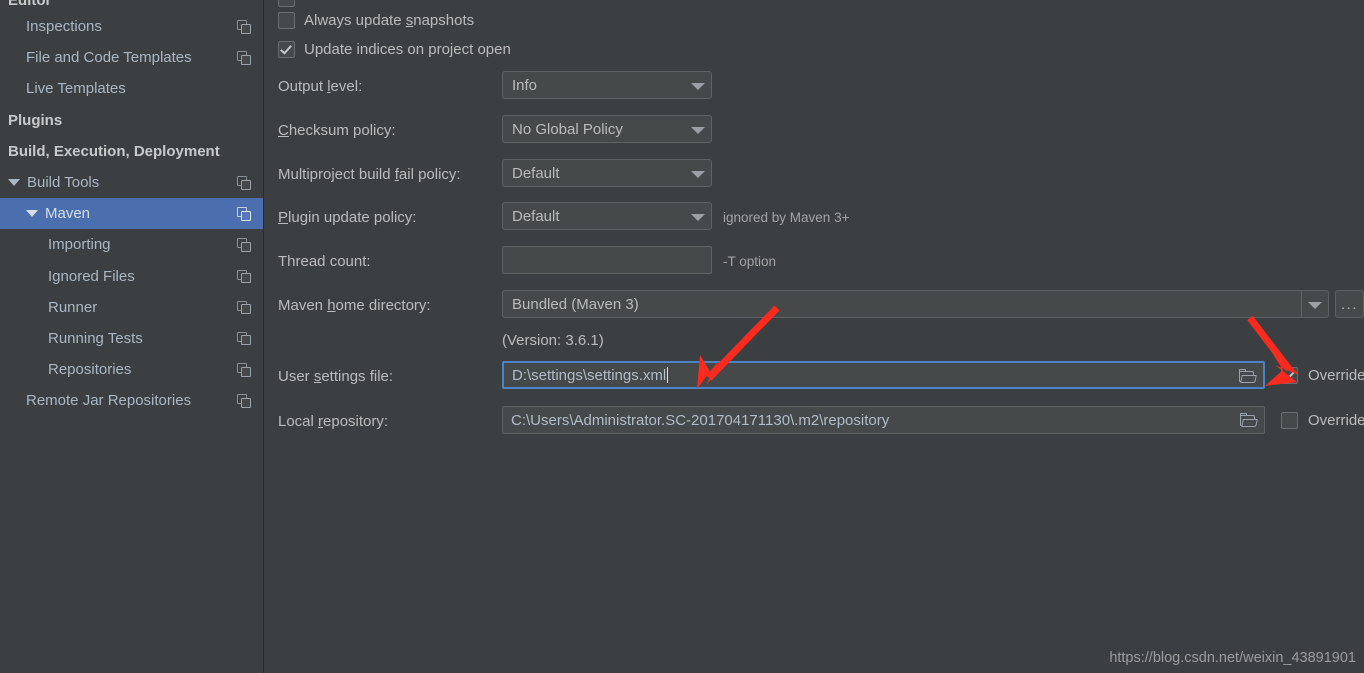 The image size is (1364, 673). I want to click on user-settings-override-checkbox, so click(1289, 375).